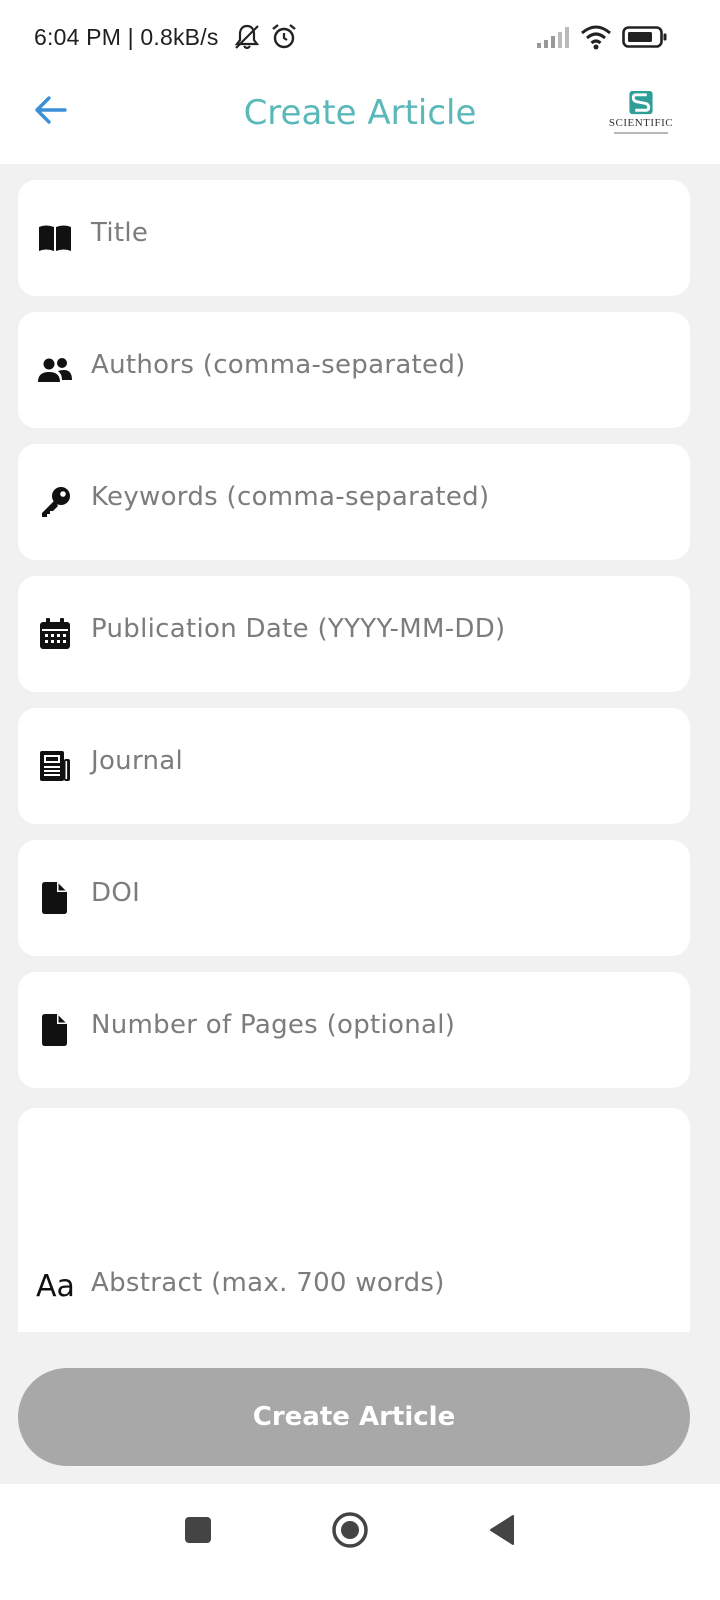 Image resolution: width=720 pixels, height=1600 pixels. Describe the element at coordinates (137, 761) in the screenshot. I see `journal-placeholder: Journal` at that location.